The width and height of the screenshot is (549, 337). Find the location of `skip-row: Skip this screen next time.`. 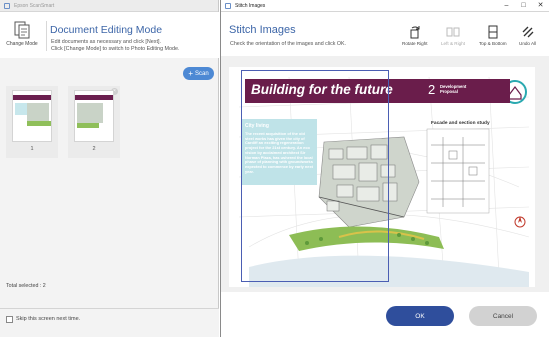

skip-row: Skip this screen next time. is located at coordinates (109, 322).